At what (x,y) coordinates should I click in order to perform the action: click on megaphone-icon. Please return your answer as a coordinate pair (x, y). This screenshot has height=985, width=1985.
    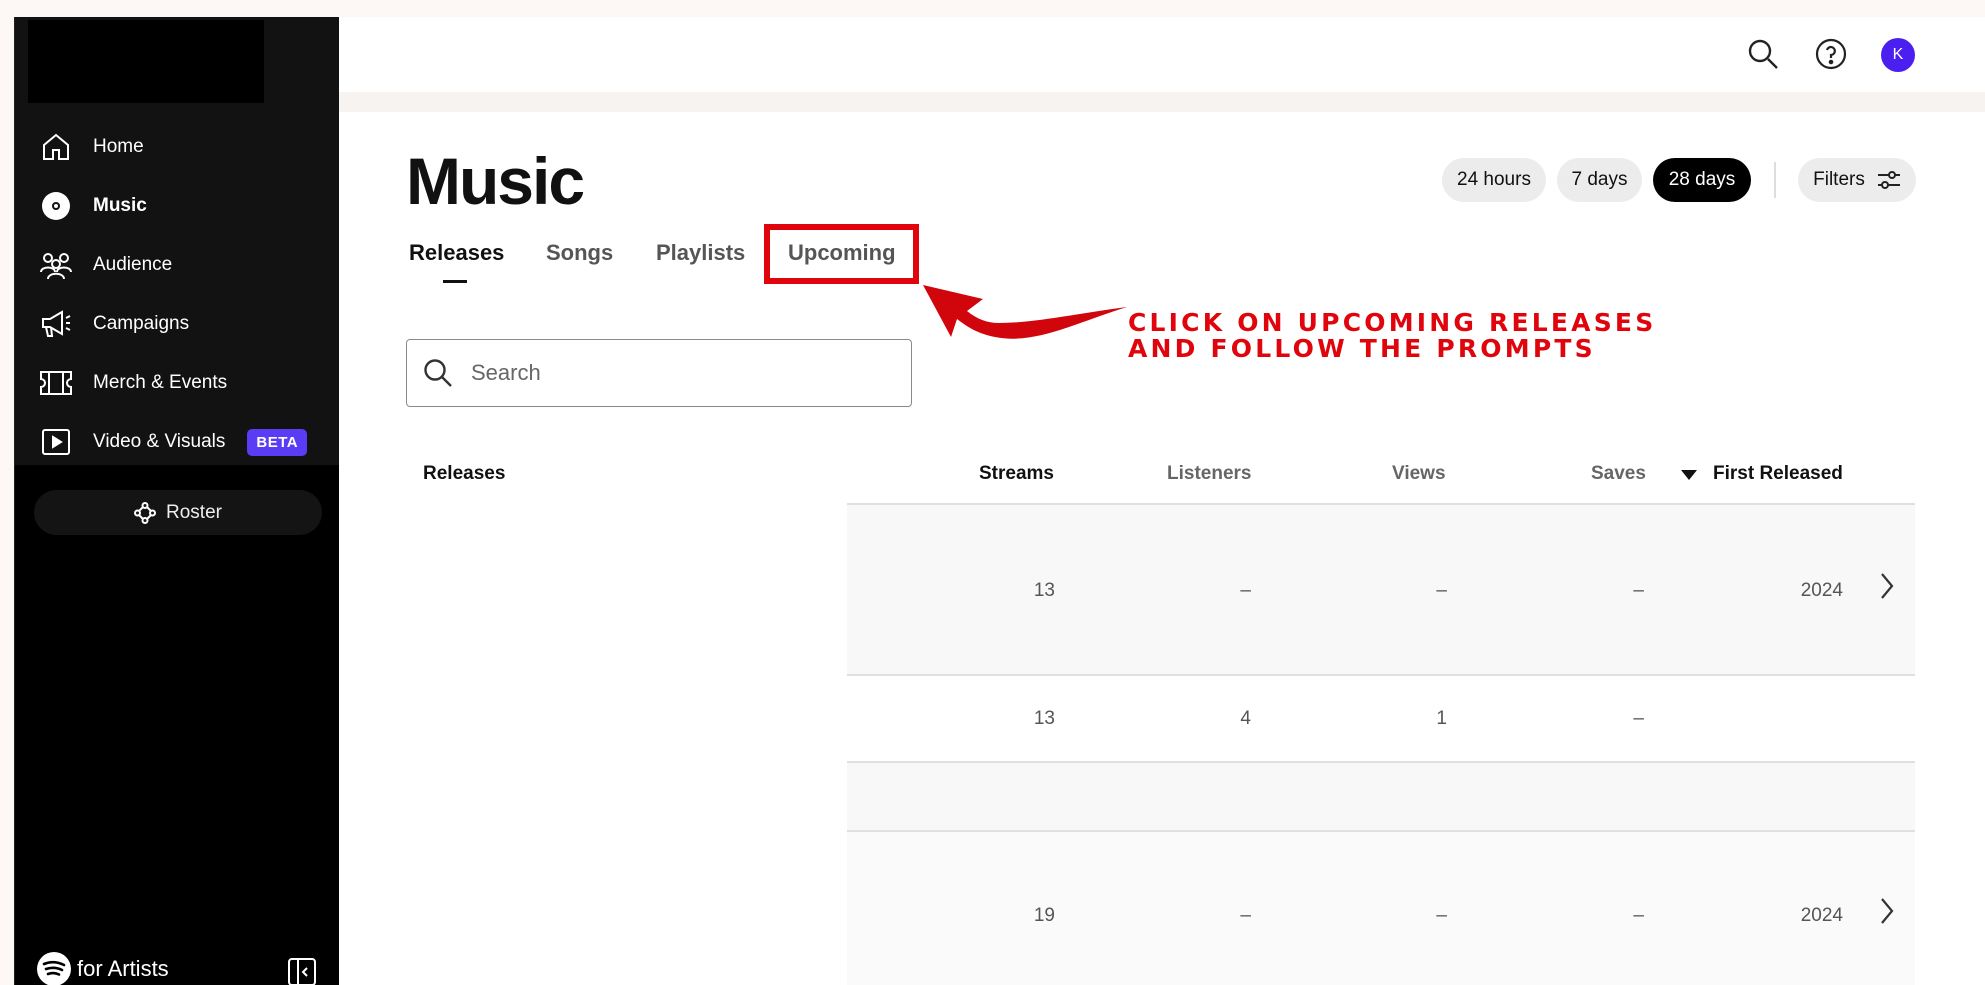
    Looking at the image, I should click on (56, 324).